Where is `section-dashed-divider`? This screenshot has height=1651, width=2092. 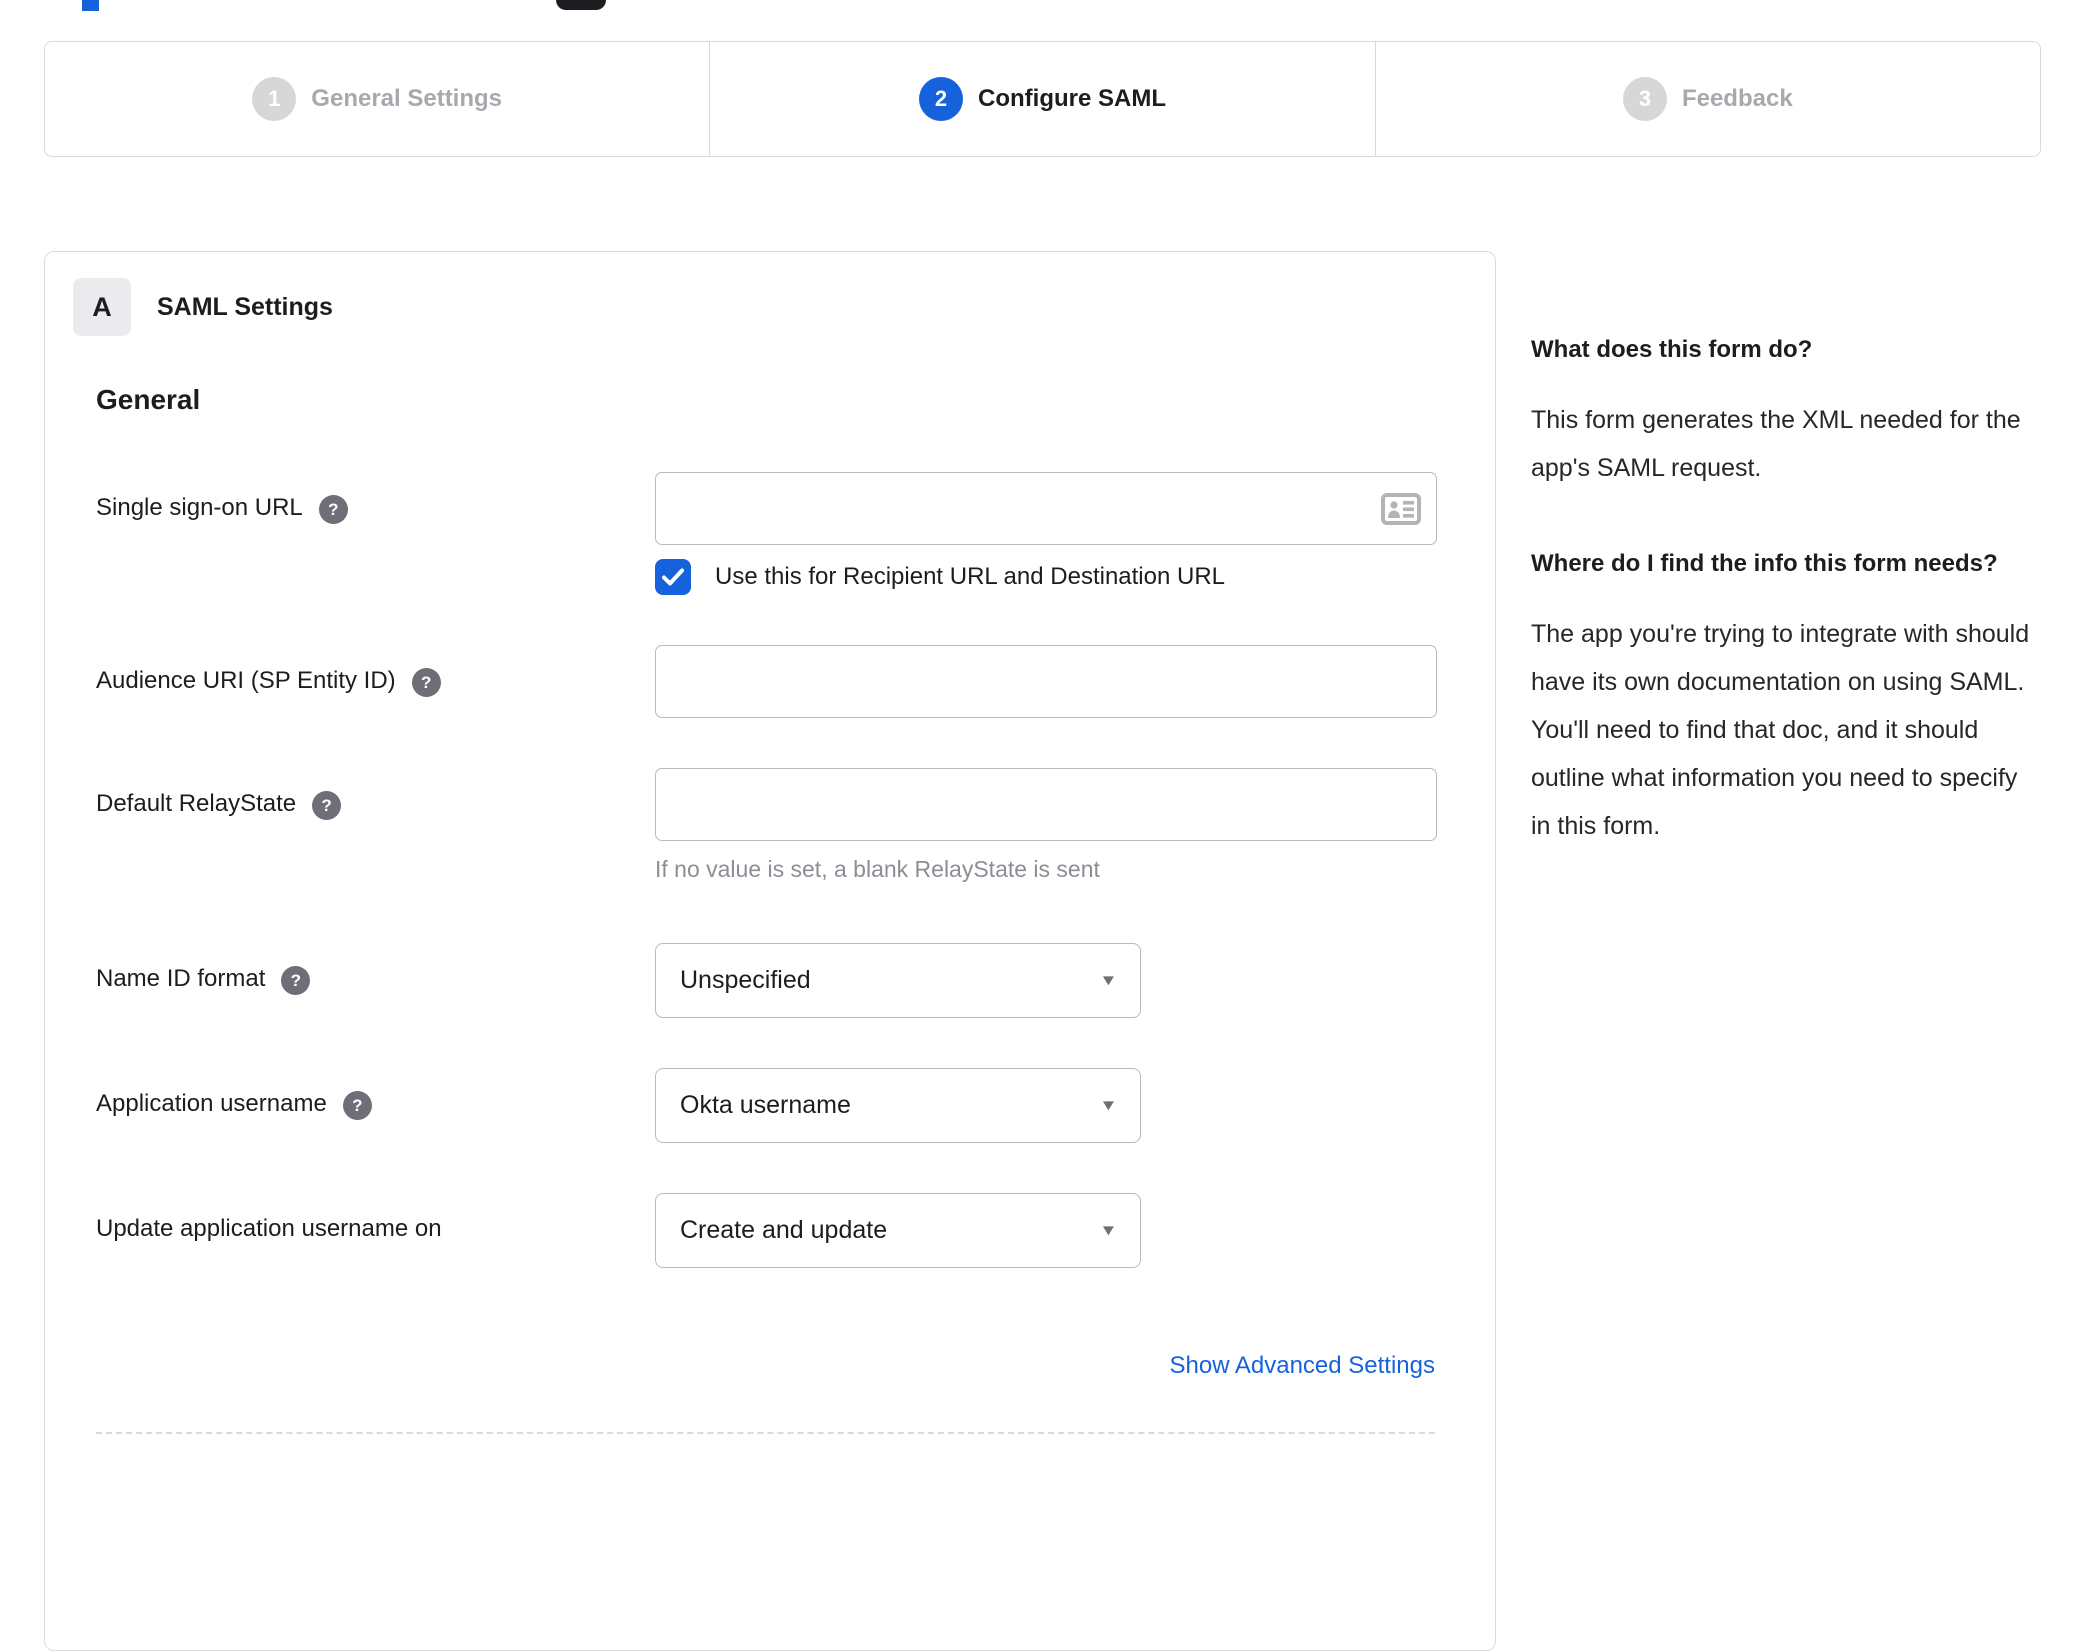
section-dashed-divider is located at coordinates (765, 1433).